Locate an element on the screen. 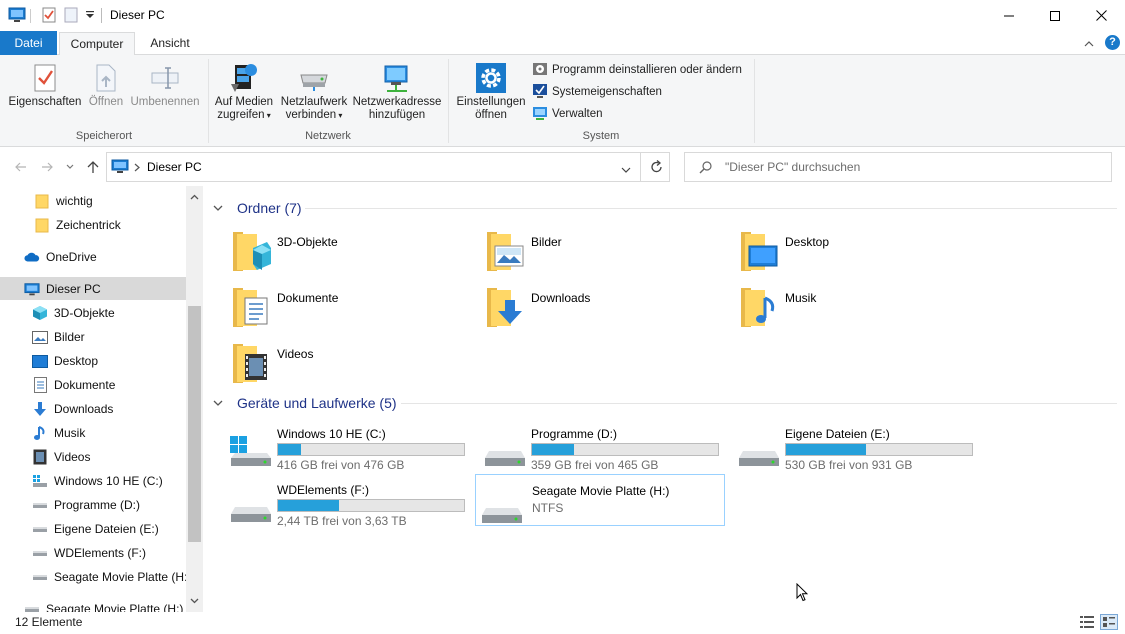  nav-item-label: WDElements (F:) is located at coordinates (100, 553).